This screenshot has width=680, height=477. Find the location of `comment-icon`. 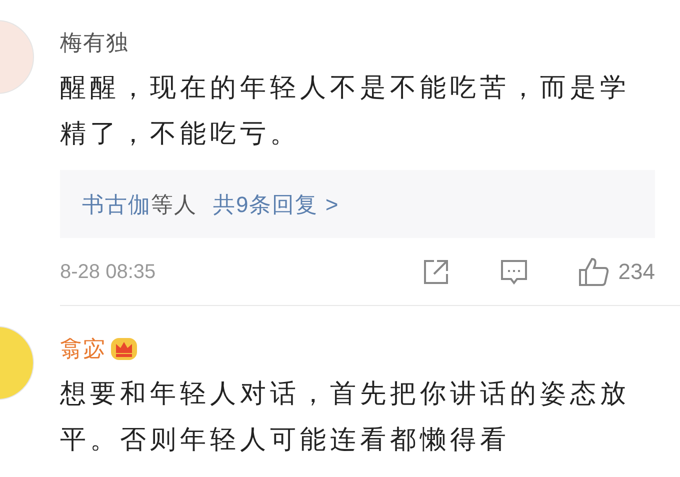

comment-icon is located at coordinates (514, 272).